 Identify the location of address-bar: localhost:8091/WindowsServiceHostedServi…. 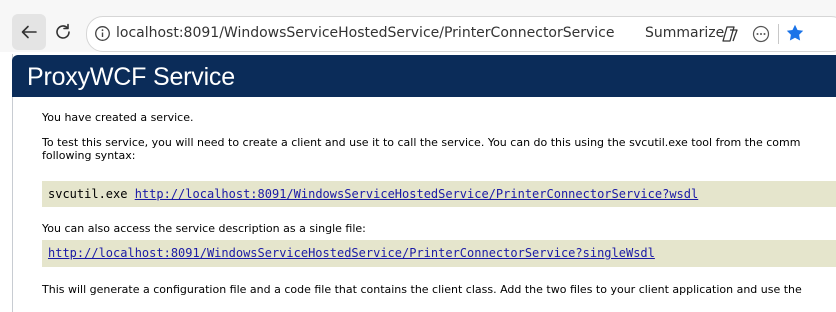
(461, 34).